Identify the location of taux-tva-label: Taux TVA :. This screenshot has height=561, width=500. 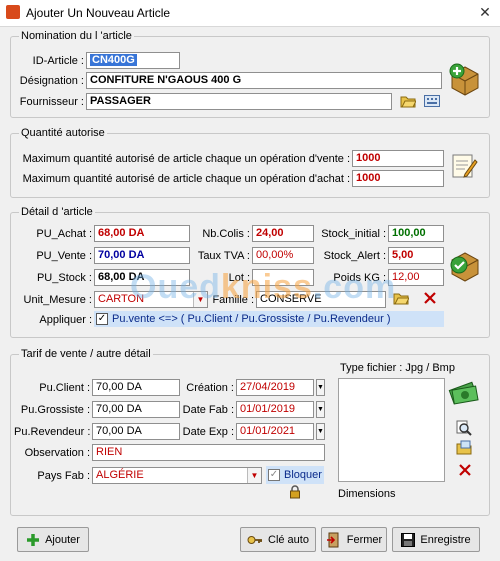
(223, 256).